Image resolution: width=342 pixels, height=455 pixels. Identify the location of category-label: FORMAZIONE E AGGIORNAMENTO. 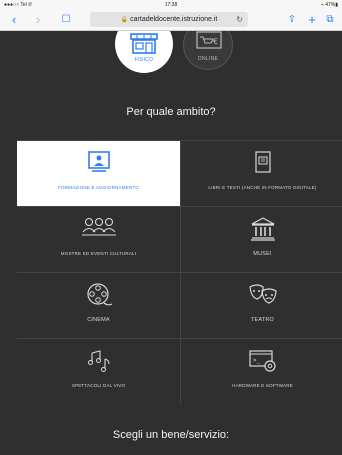
(98, 187).